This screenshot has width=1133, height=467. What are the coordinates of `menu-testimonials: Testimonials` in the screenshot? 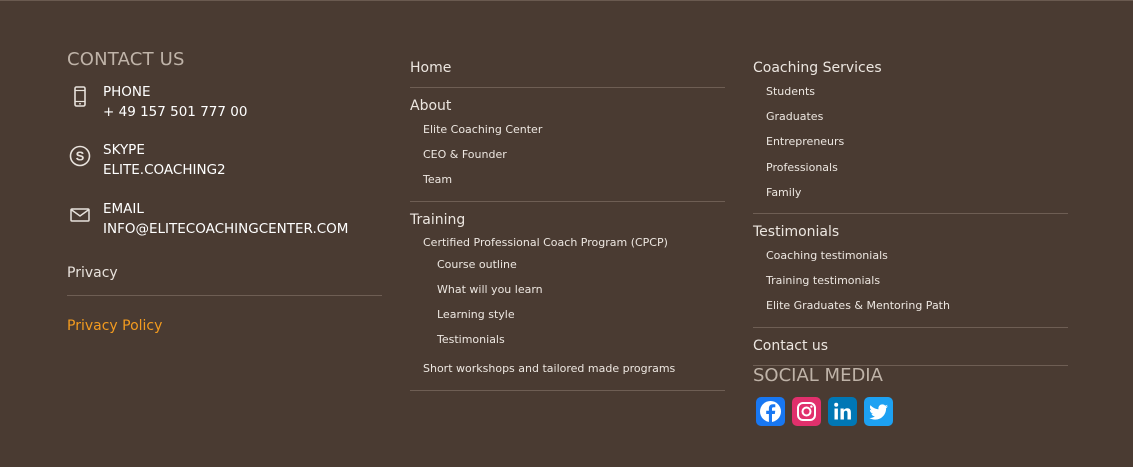 It's located at (796, 232).